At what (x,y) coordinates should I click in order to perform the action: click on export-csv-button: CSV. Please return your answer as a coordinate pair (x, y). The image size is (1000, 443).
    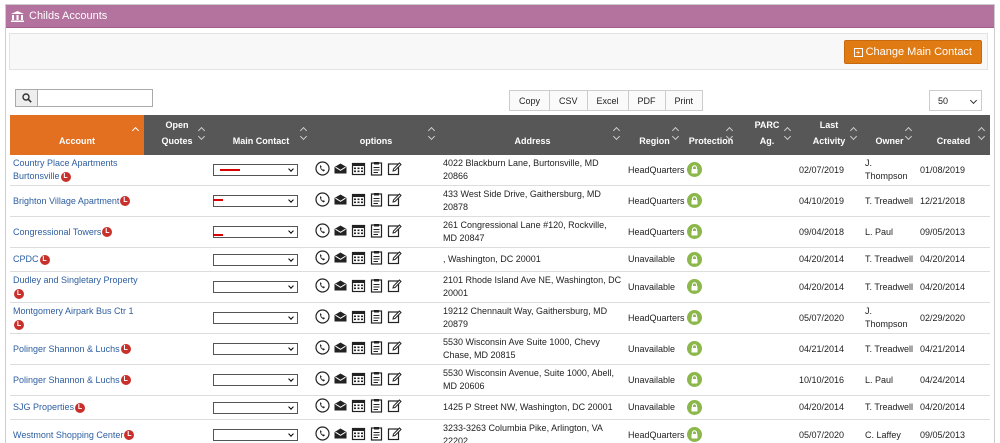
    Looking at the image, I should click on (569, 100).